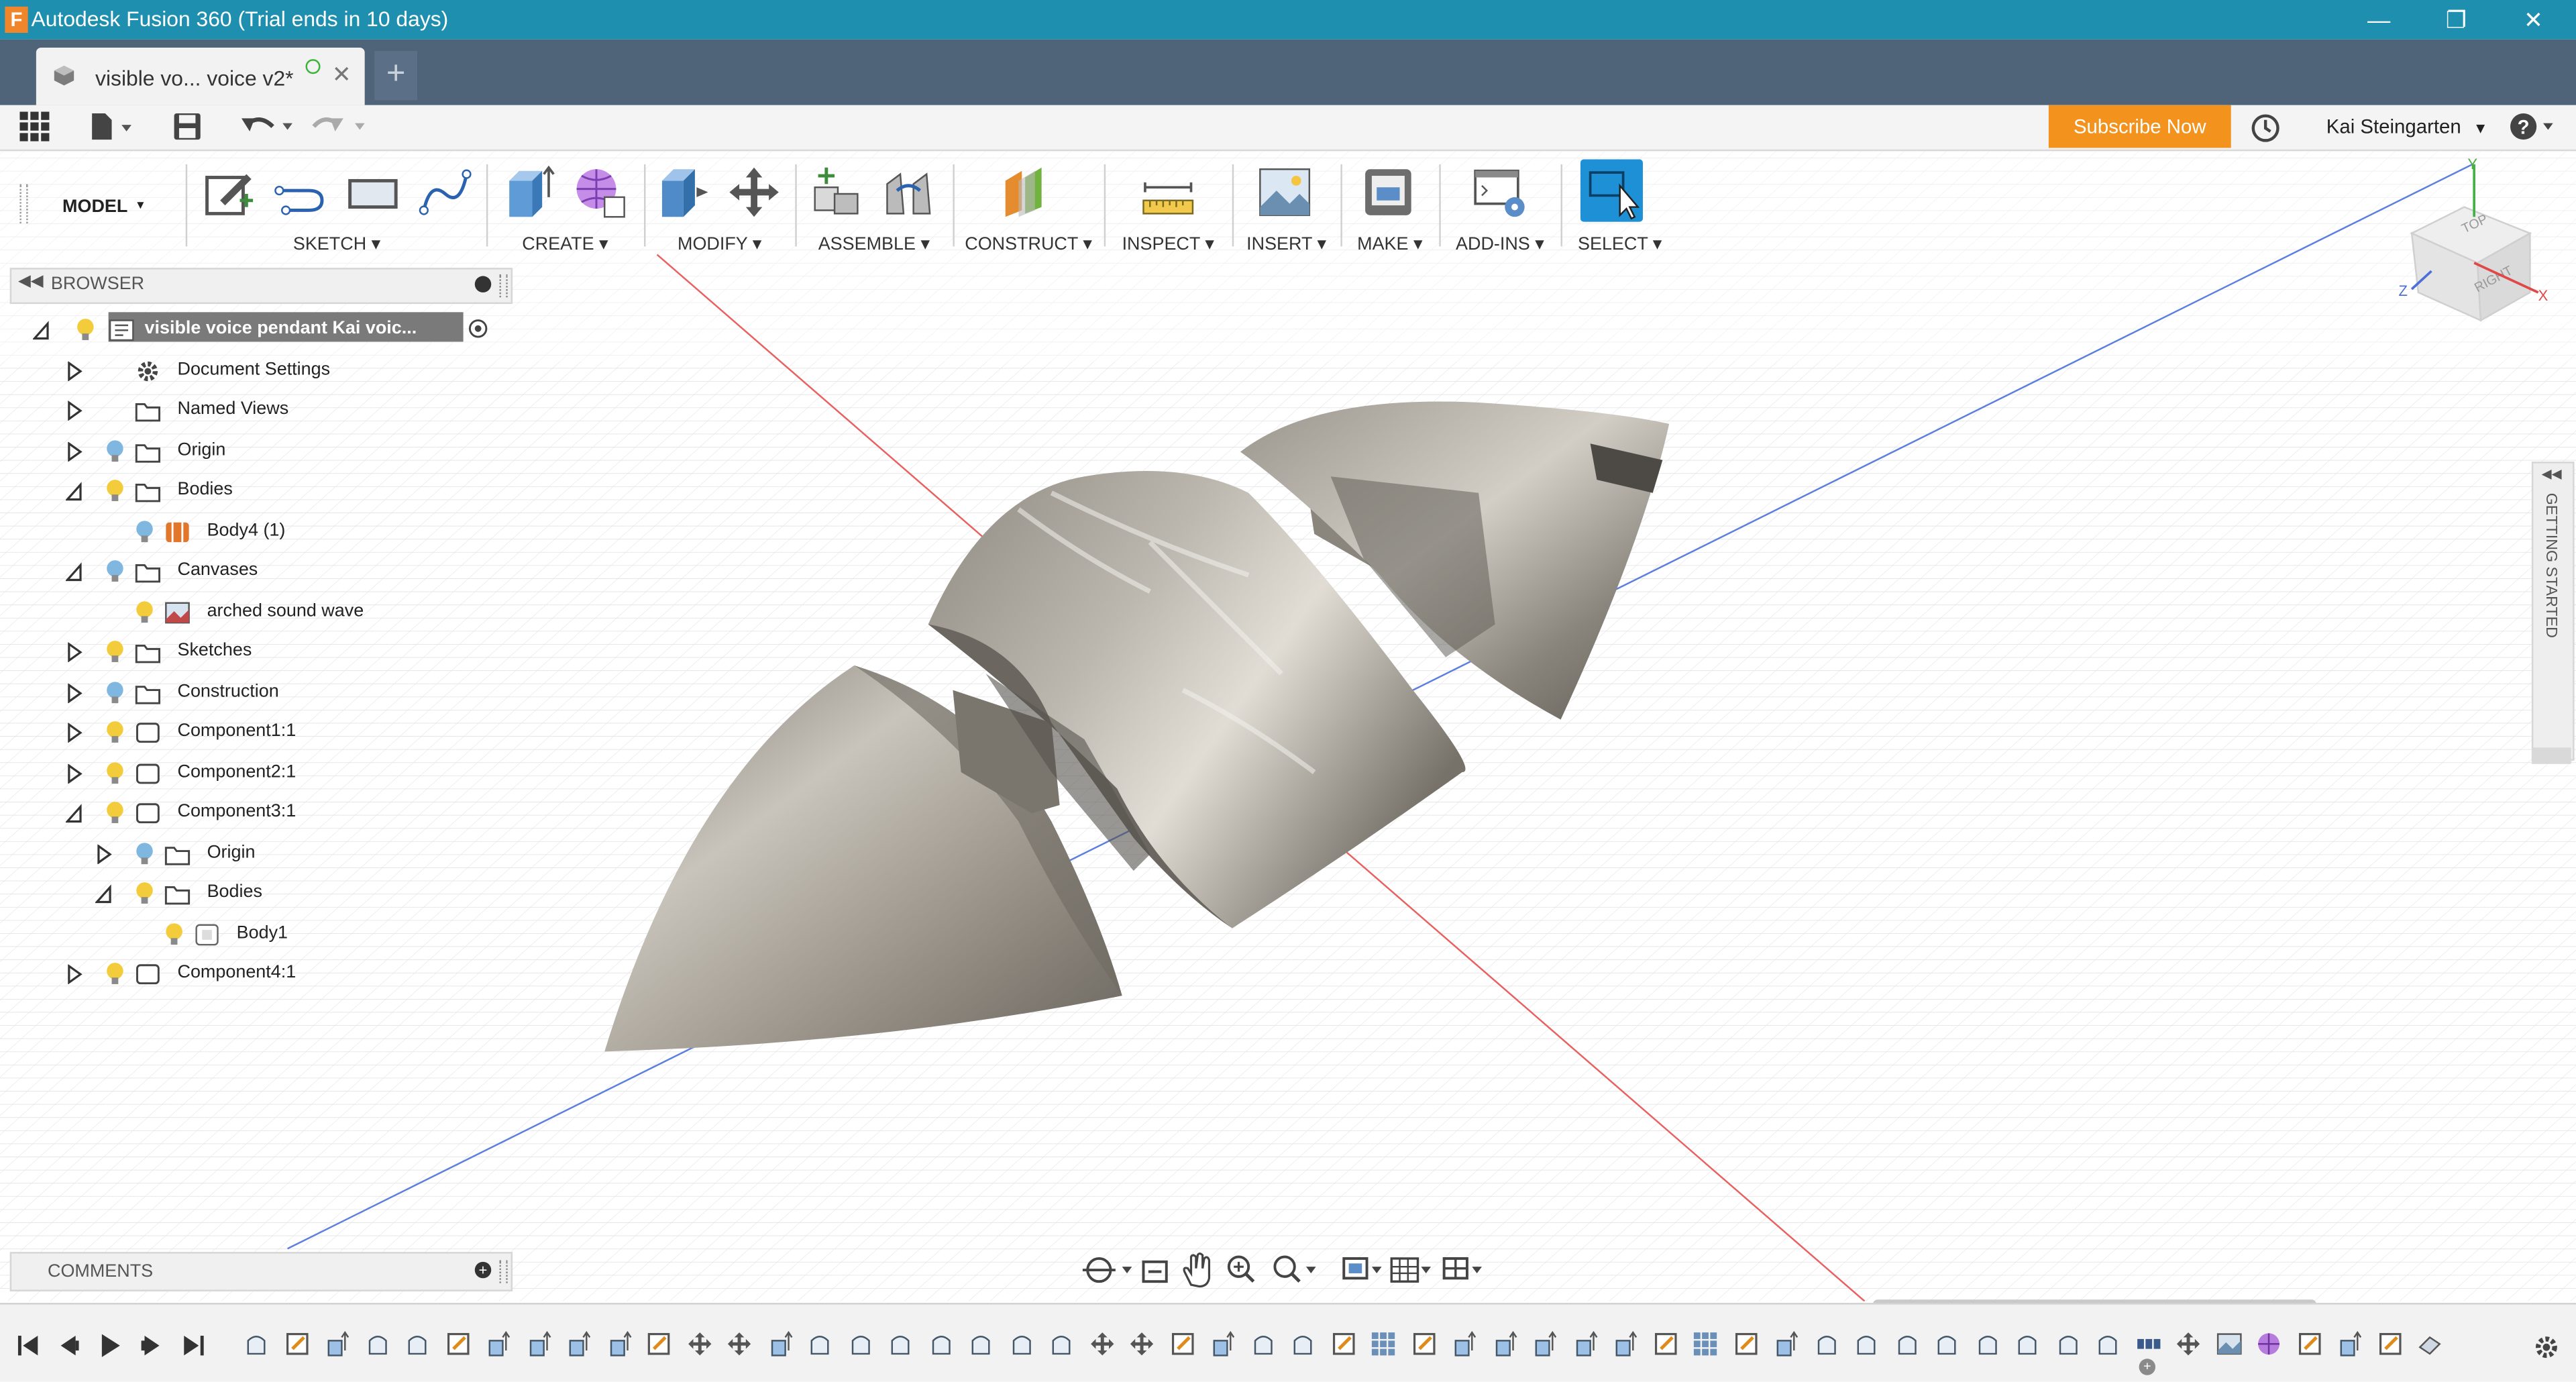  What do you see at coordinates (2148, 1344) in the screenshot?
I see `timeline-pattern-line-icon` at bounding box center [2148, 1344].